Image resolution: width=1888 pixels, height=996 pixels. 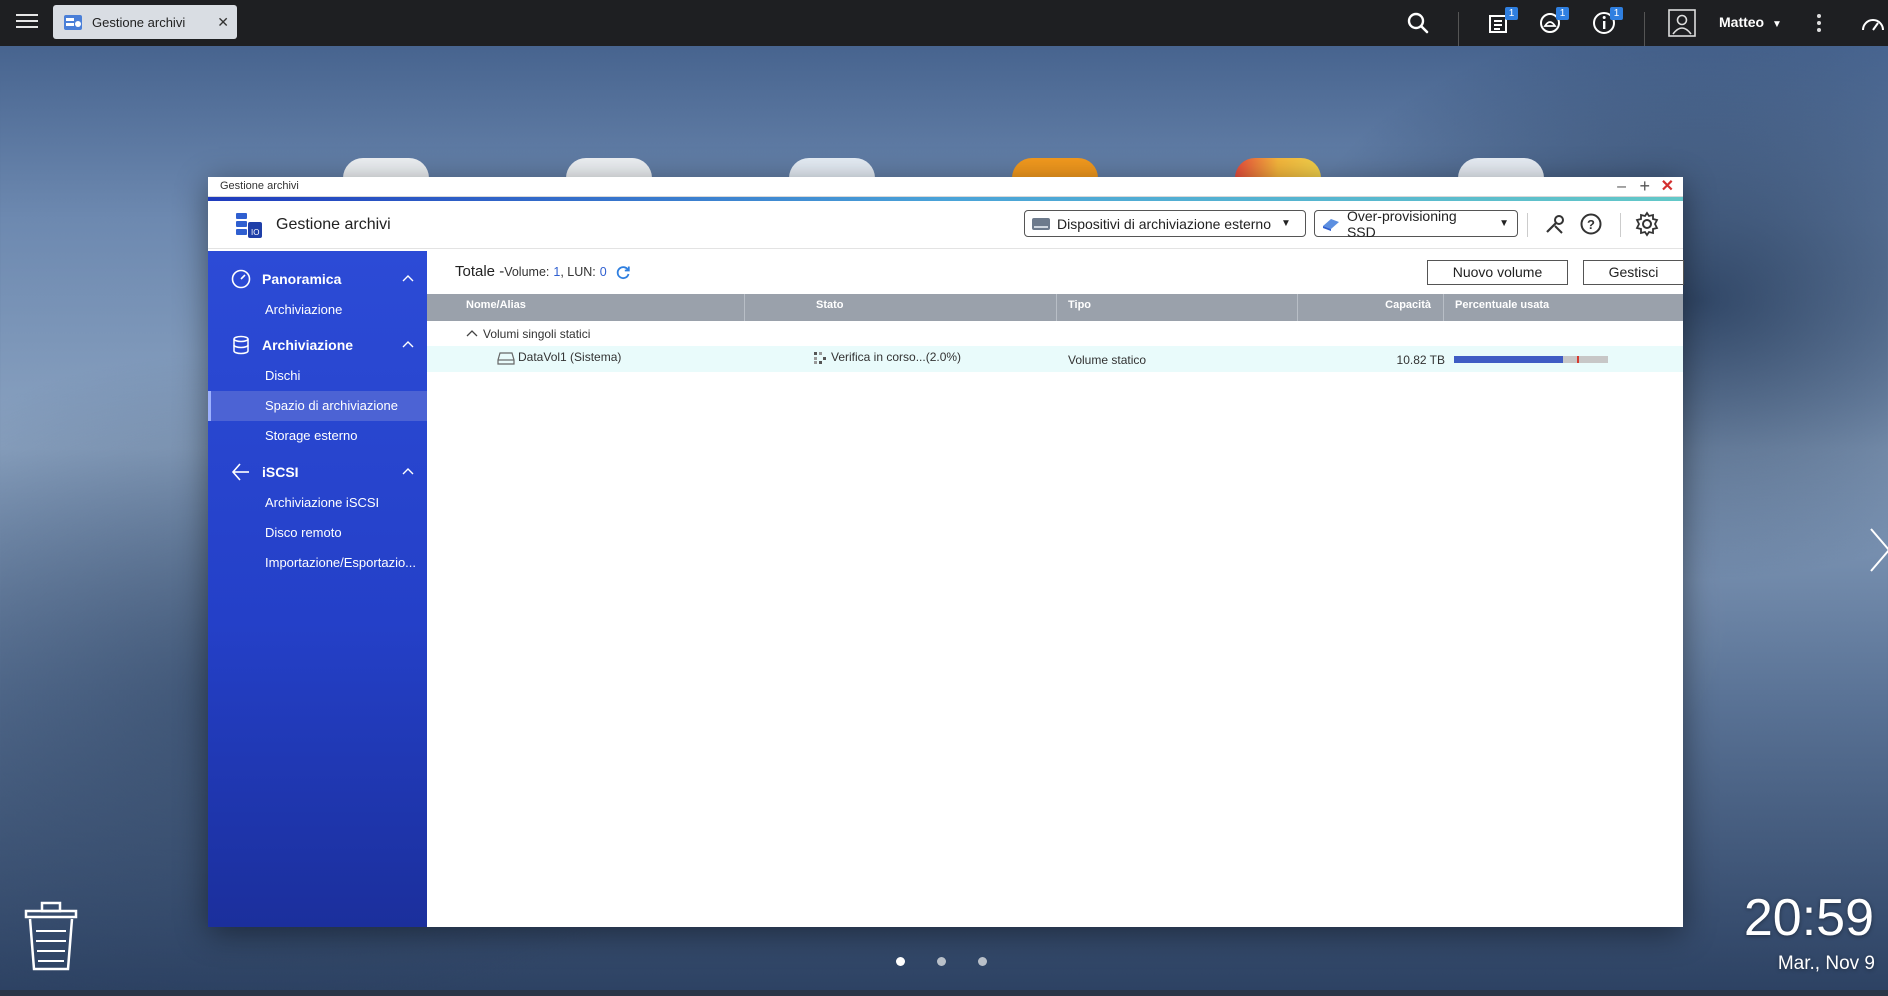 I want to click on window-titlebar: Gestione archivi – + ✕, so click(x=945, y=187).